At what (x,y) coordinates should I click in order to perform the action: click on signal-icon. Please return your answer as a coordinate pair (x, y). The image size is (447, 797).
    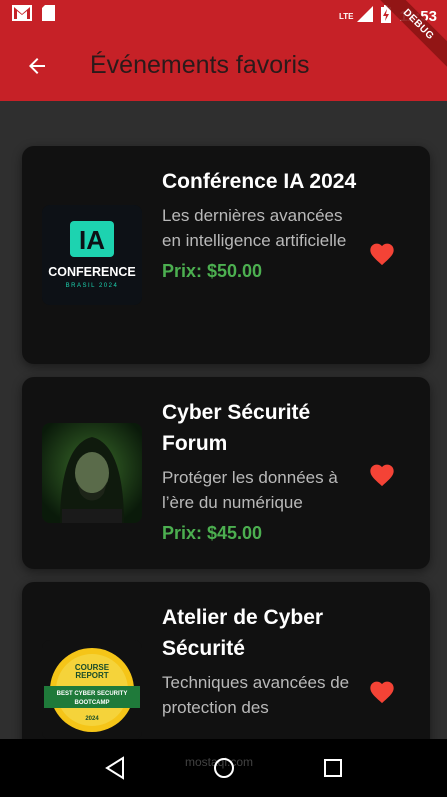
    Looking at the image, I should click on (365, 16).